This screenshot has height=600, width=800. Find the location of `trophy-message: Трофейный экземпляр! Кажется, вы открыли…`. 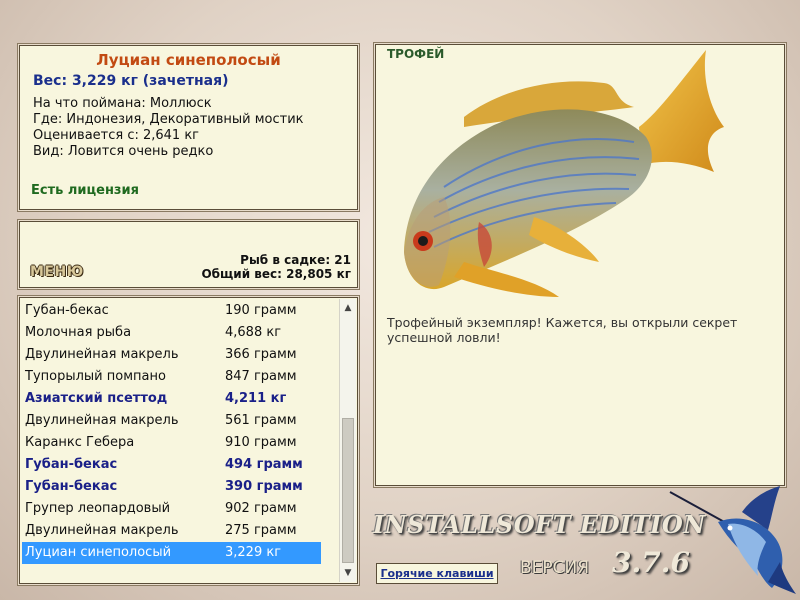

trophy-message: Трофейный экземпляр! Кажется, вы открыли… is located at coordinates (562, 330).